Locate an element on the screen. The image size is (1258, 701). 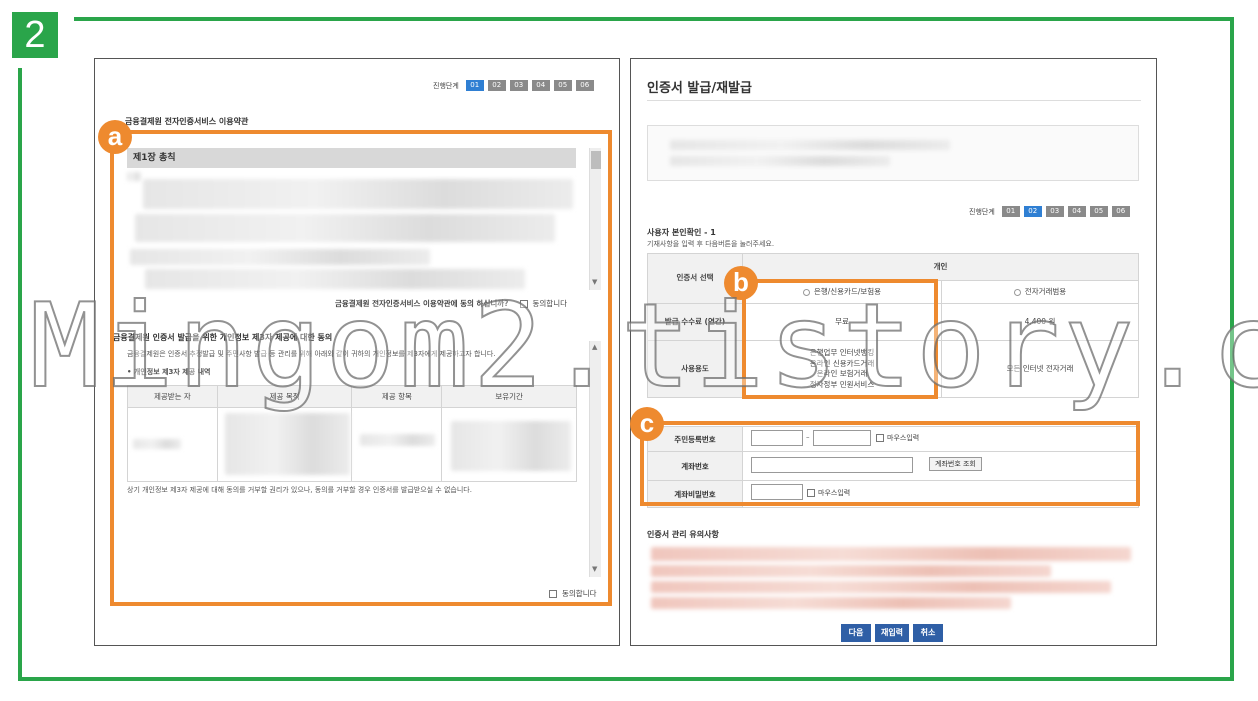
annotation-box-c is located at coordinates (890, 463).